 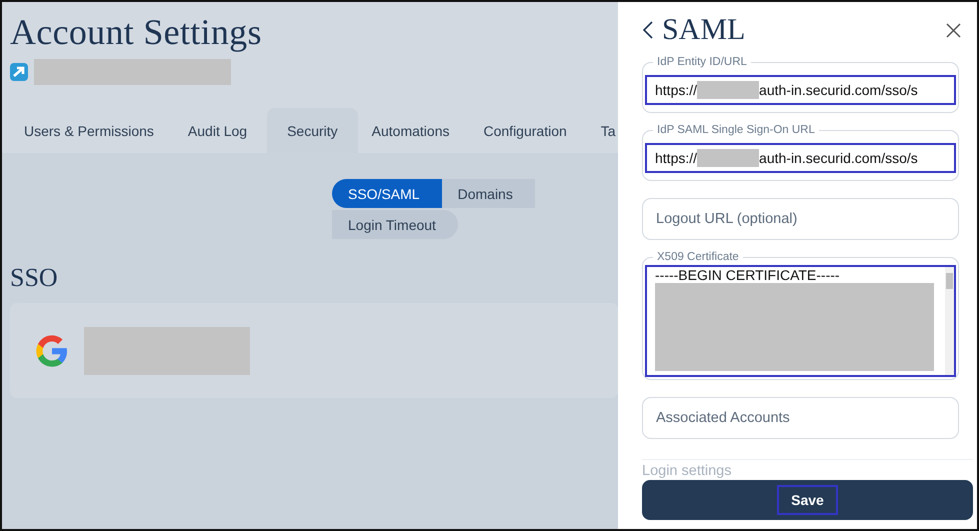 I want to click on segment-tab: Login Timeout, so click(x=395, y=224).